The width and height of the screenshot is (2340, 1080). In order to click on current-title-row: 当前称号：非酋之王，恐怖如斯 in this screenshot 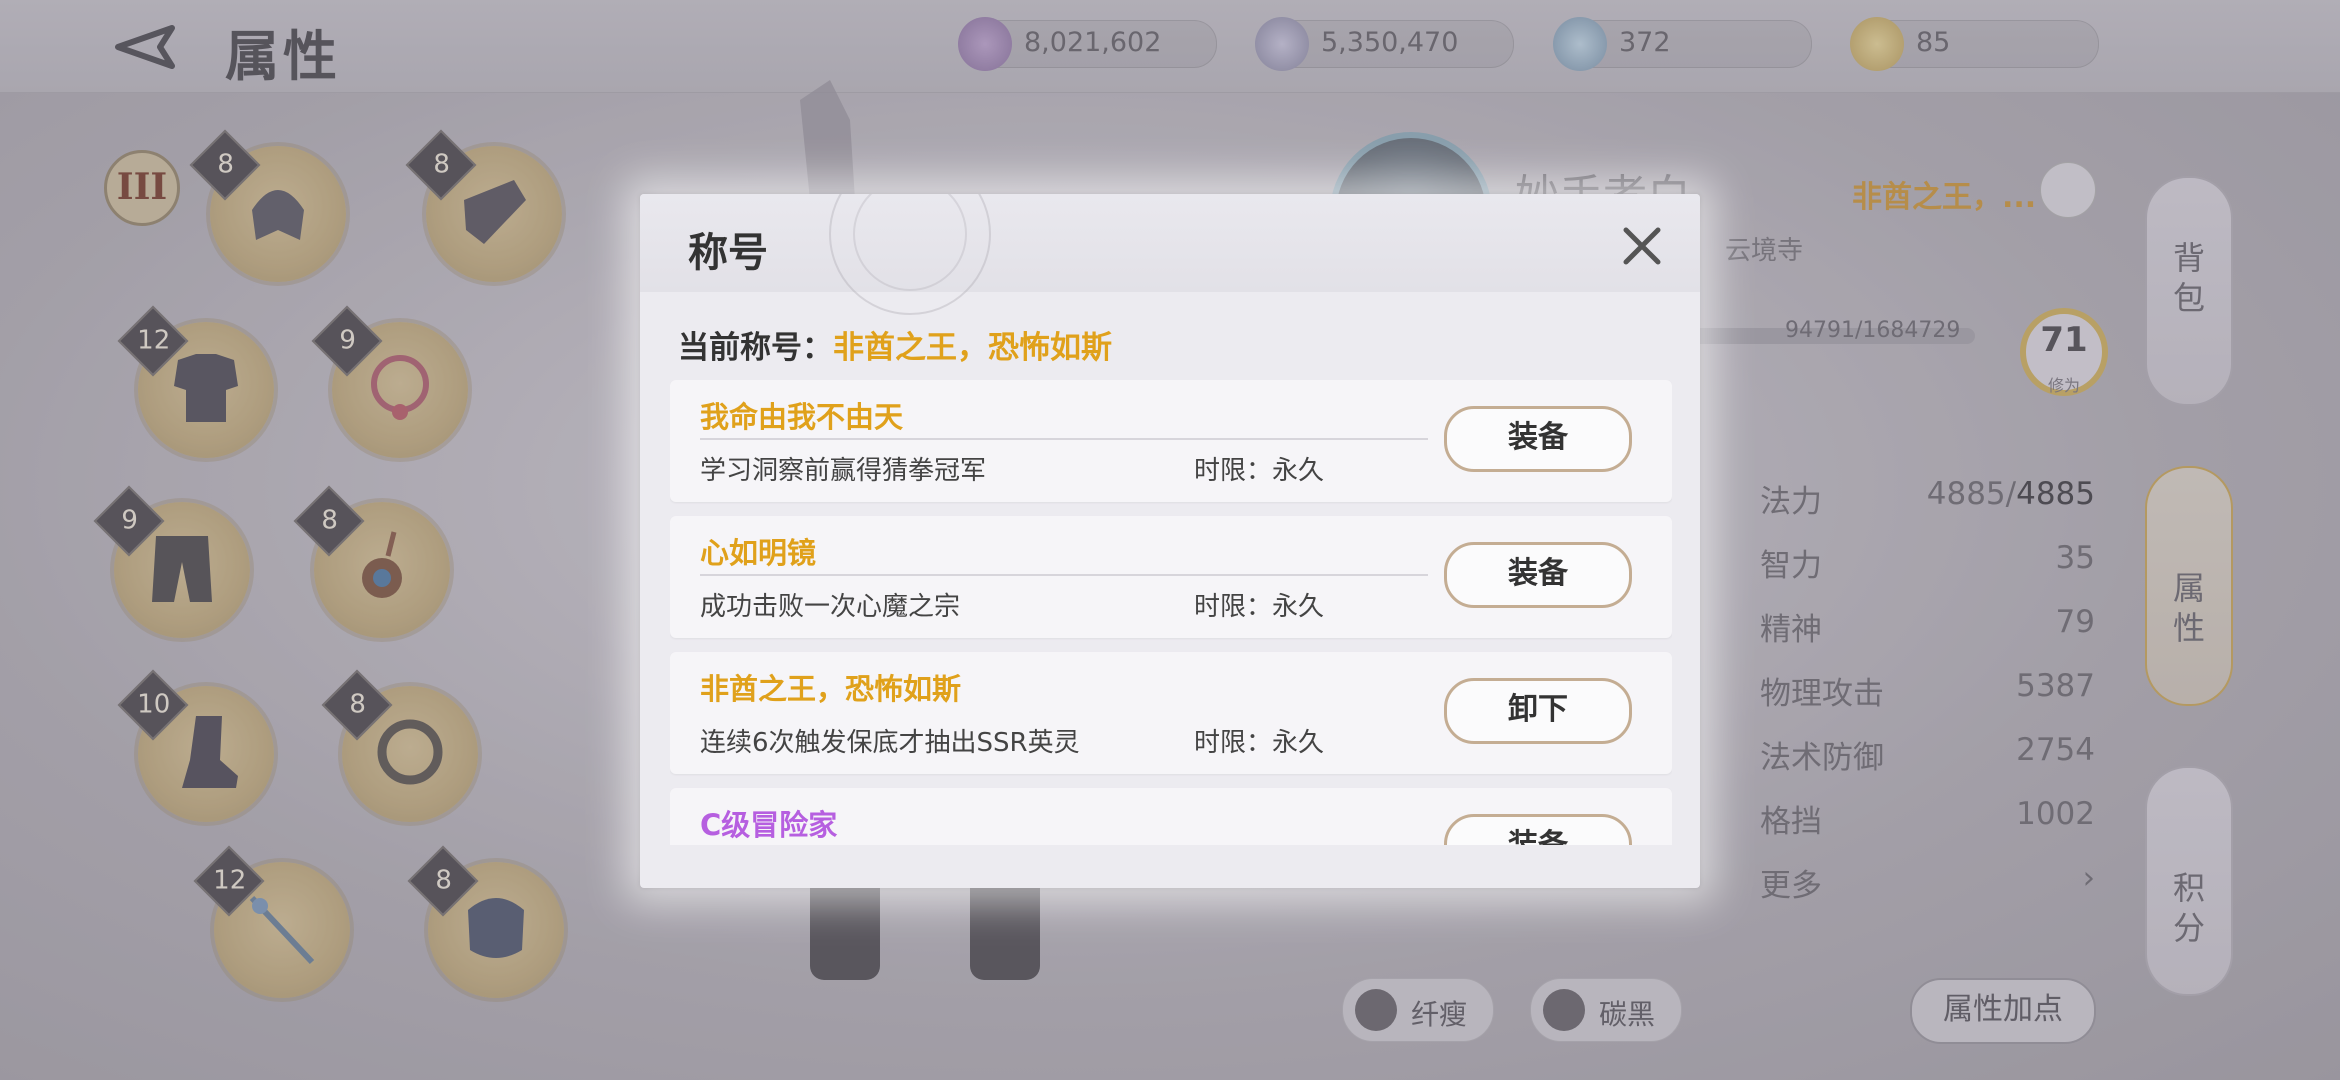, I will do `click(895, 344)`.